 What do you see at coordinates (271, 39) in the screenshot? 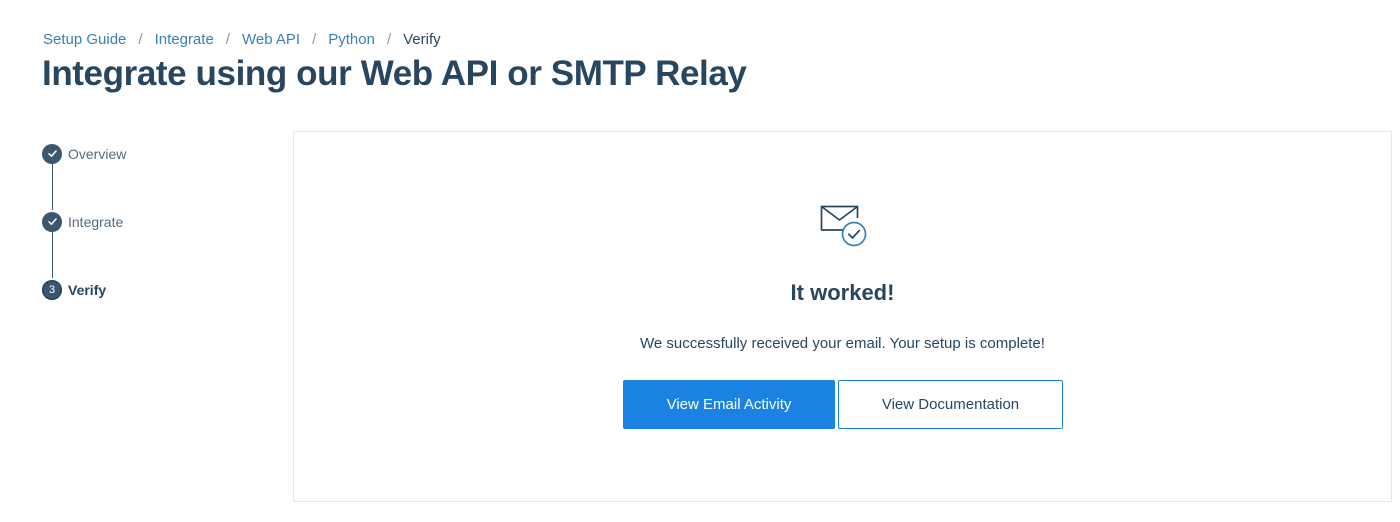
I see `breadcrumb-web-api: Web API` at bounding box center [271, 39].